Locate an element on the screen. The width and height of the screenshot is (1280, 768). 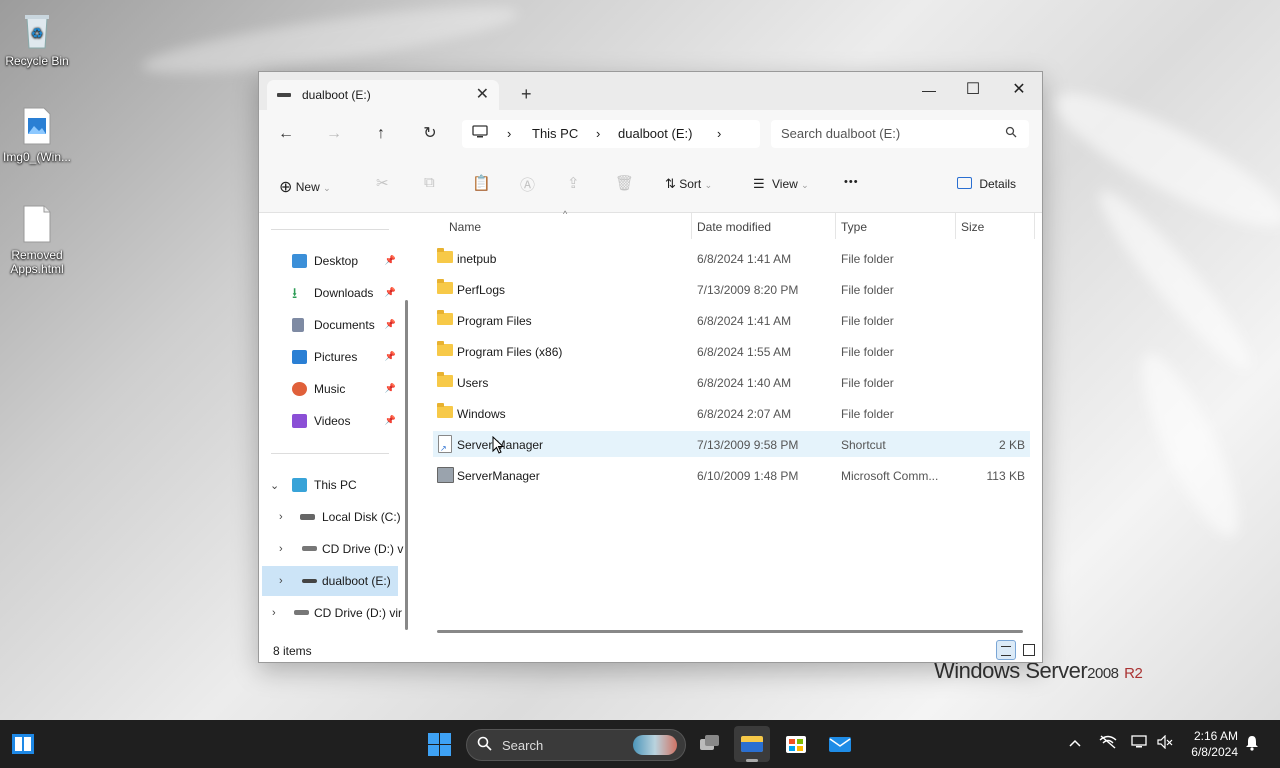
sidebar-item-pictures: Pictures 📌 is located at coordinates (330, 357).